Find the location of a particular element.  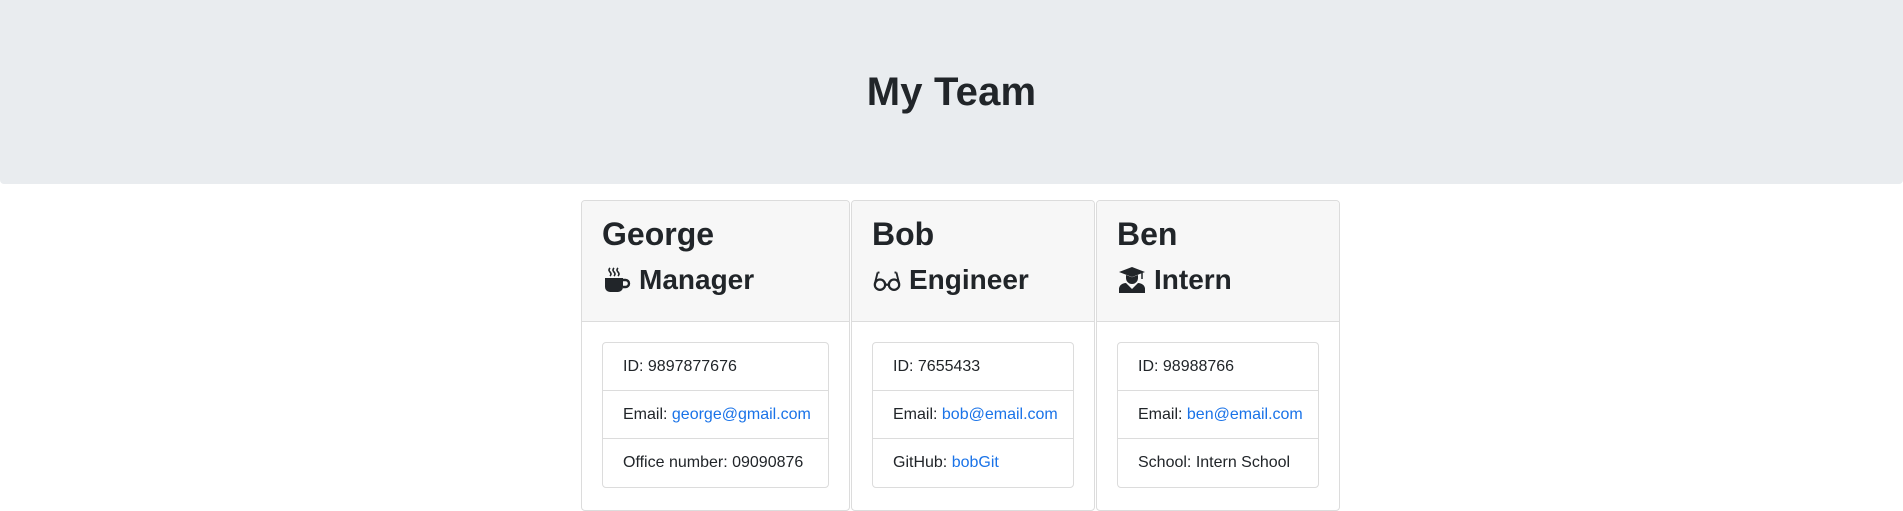

school-label: School: is located at coordinates (1167, 462).